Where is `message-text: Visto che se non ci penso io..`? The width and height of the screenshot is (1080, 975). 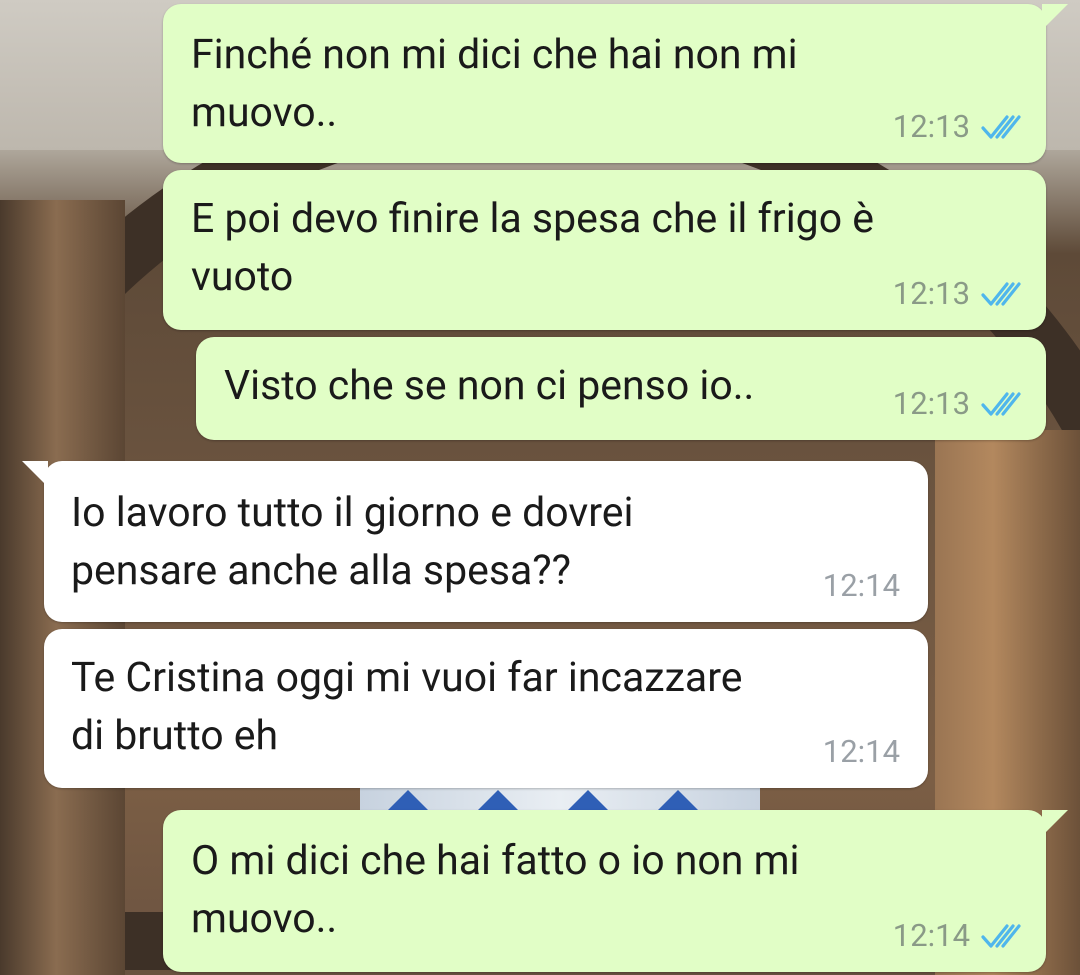
message-text: Visto che se non ci penso io.. is located at coordinates (489, 386).